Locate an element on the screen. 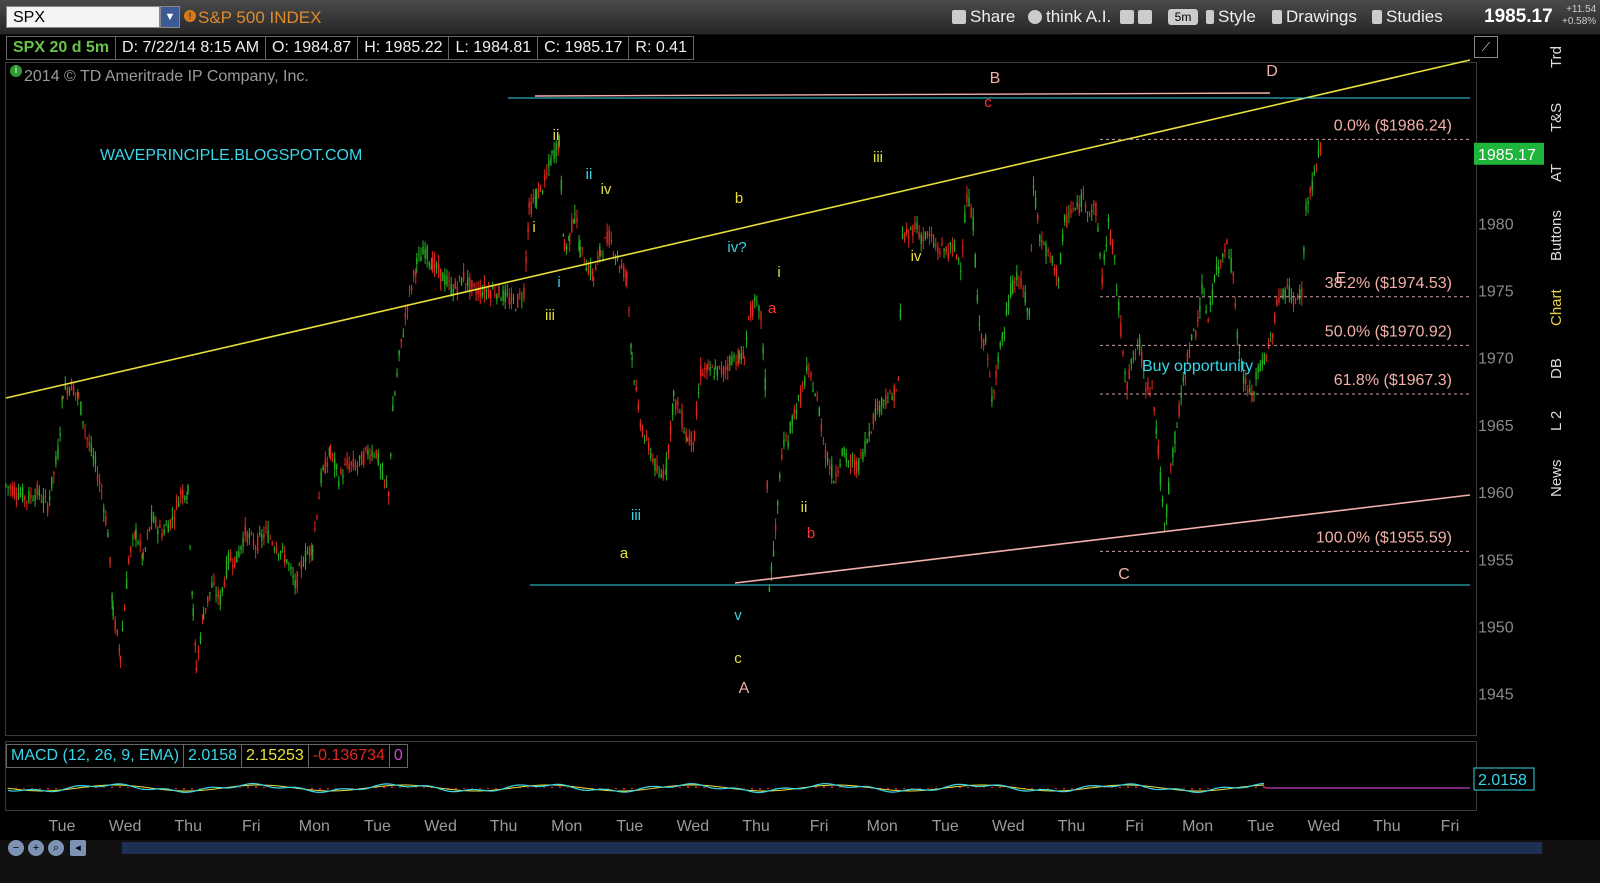 The height and width of the screenshot is (883, 1600). tab-news: News is located at coordinates (1559, 478).